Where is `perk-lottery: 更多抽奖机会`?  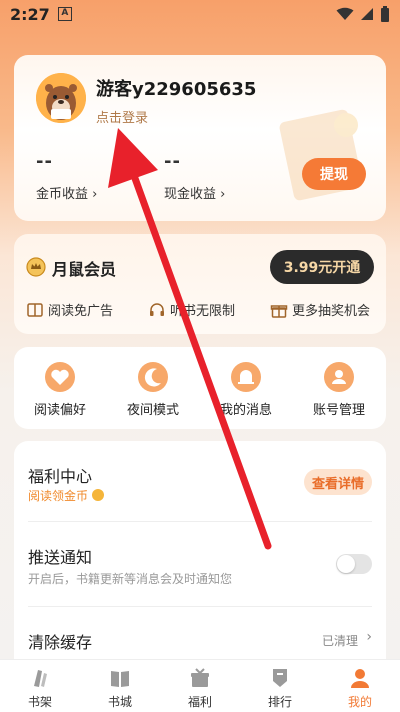
perk-lottery: 更多抽奖机会 is located at coordinates (320, 309).